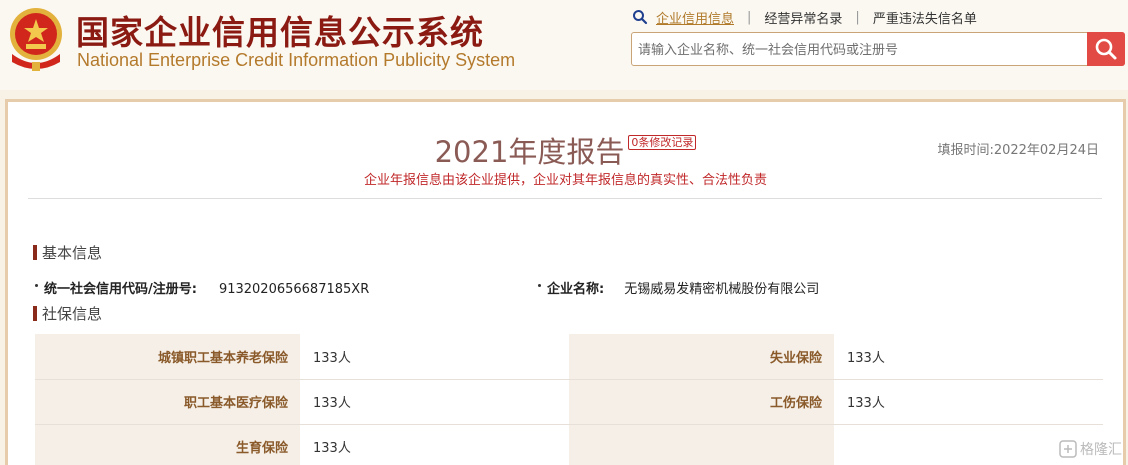 The height and width of the screenshot is (465, 1128). What do you see at coordinates (202, 287) in the screenshot?
I see `credit-code-row: 统一社会信用代码/注册号: 9132020656687185XR` at bounding box center [202, 287].